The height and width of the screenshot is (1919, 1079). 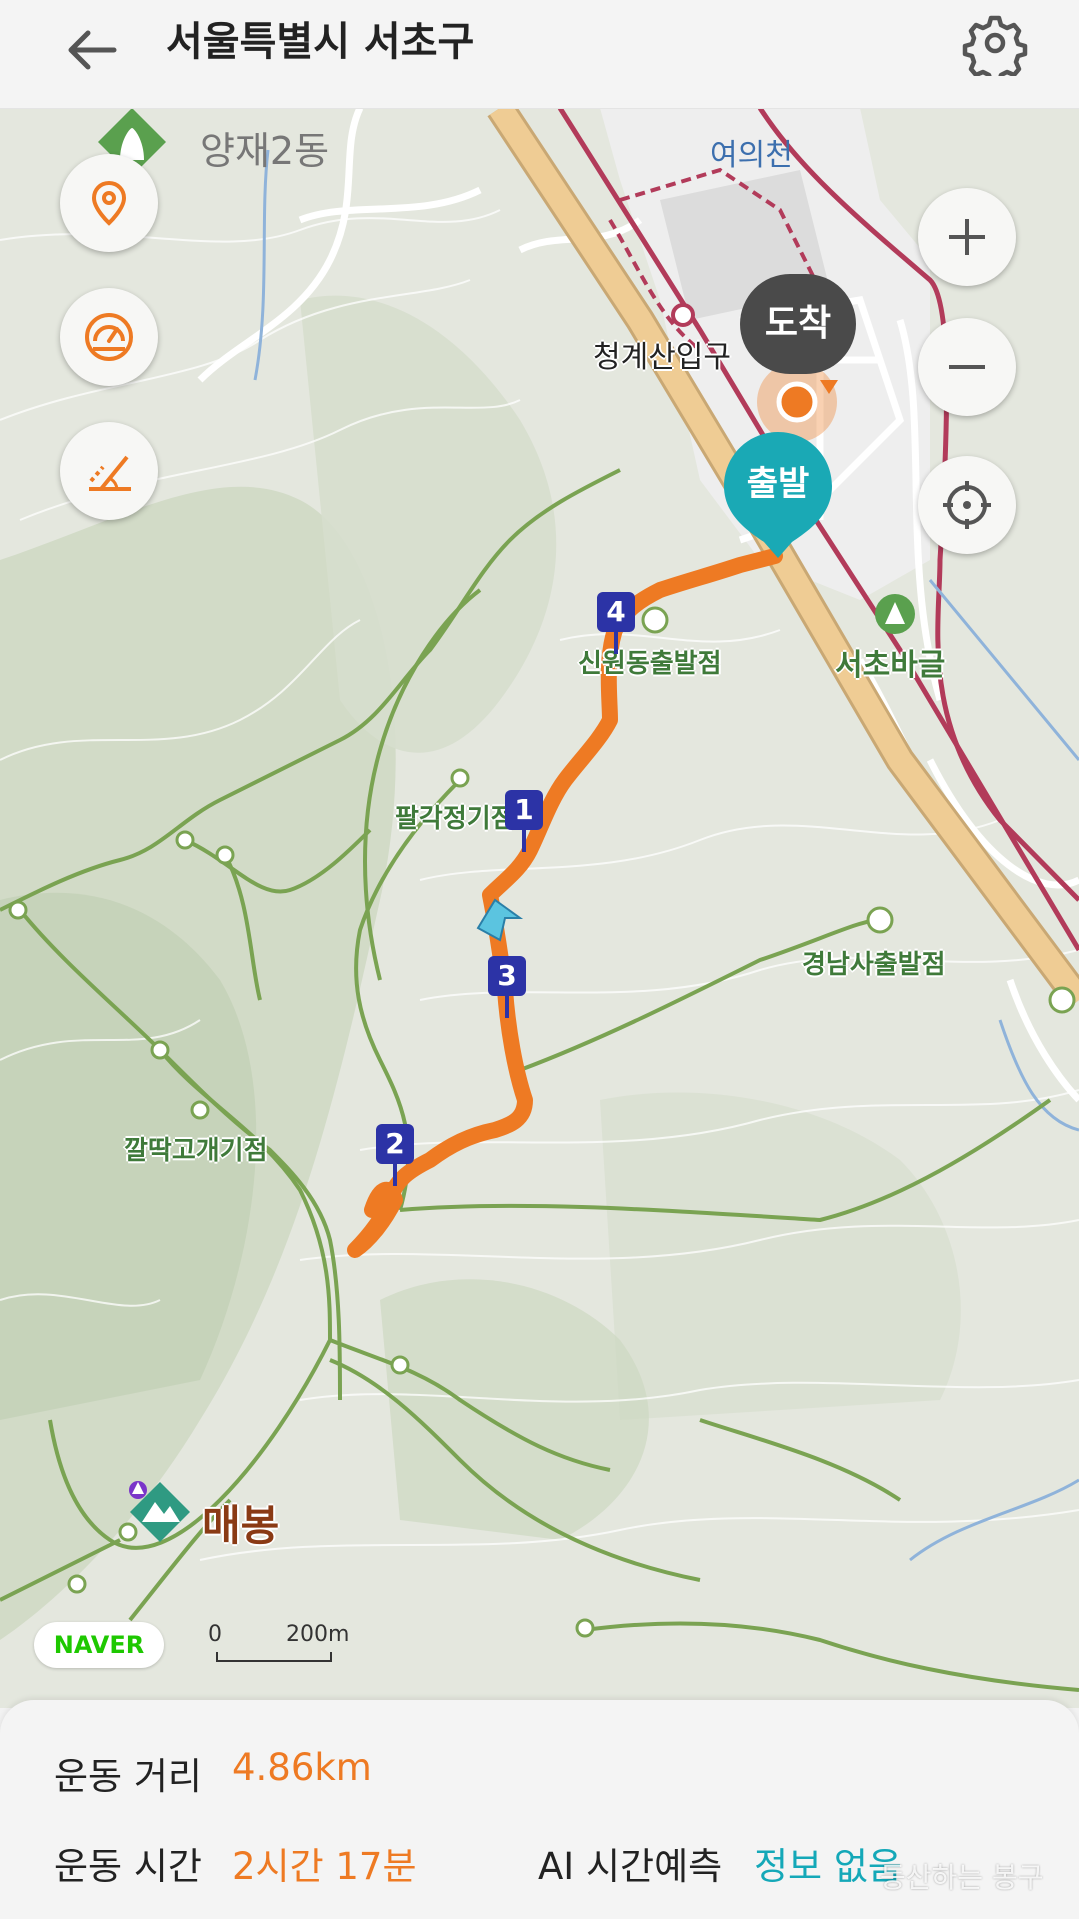 What do you see at coordinates (630, 1866) in the screenshot?
I see `ai-prediction-label: AI 시간예측` at bounding box center [630, 1866].